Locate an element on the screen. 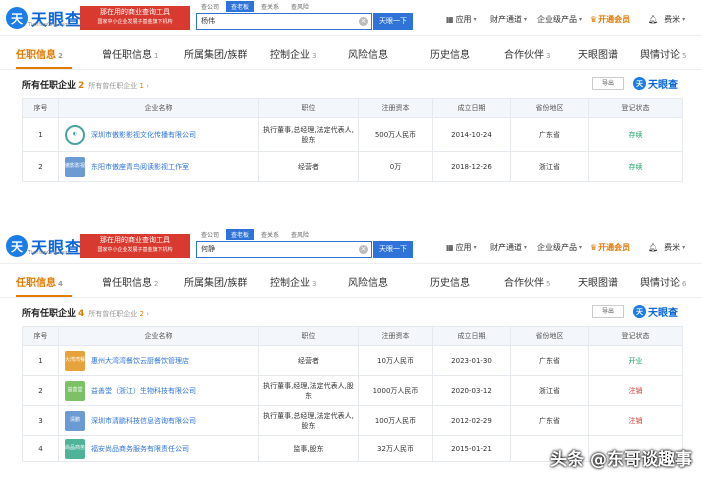 The height and width of the screenshot is (480, 702). company-link: 深圳市清鹏科技信息咨询有限公司 is located at coordinates (143, 421).